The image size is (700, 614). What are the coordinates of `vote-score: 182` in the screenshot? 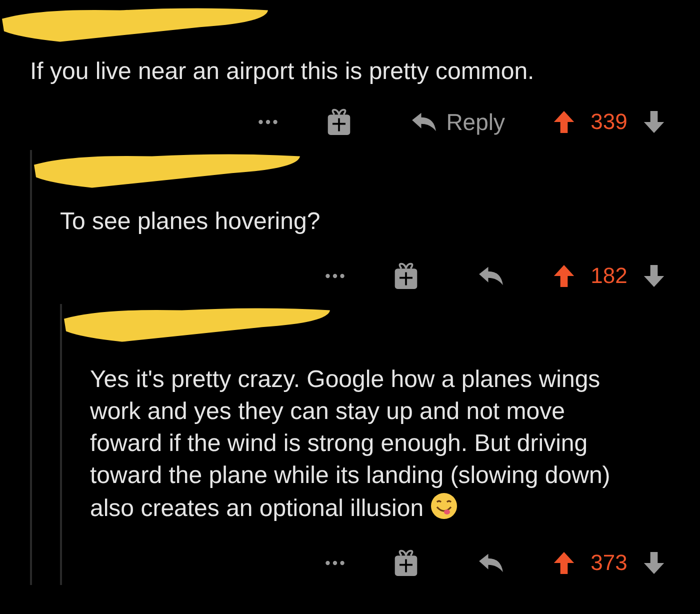 It's located at (609, 276).